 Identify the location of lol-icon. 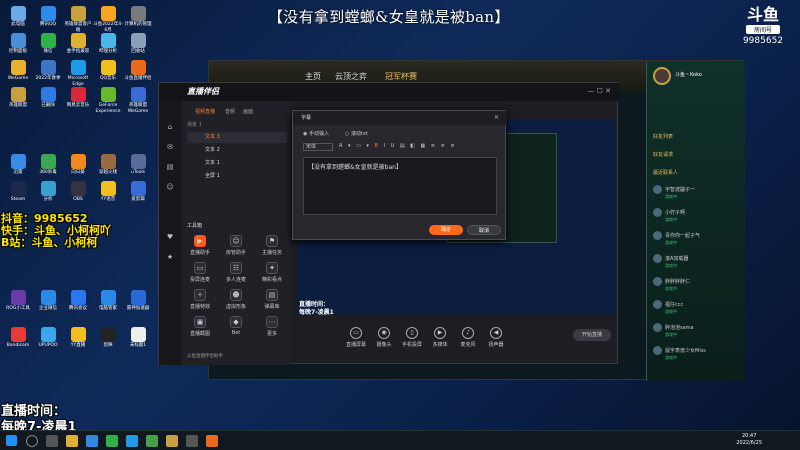
(172, 441).